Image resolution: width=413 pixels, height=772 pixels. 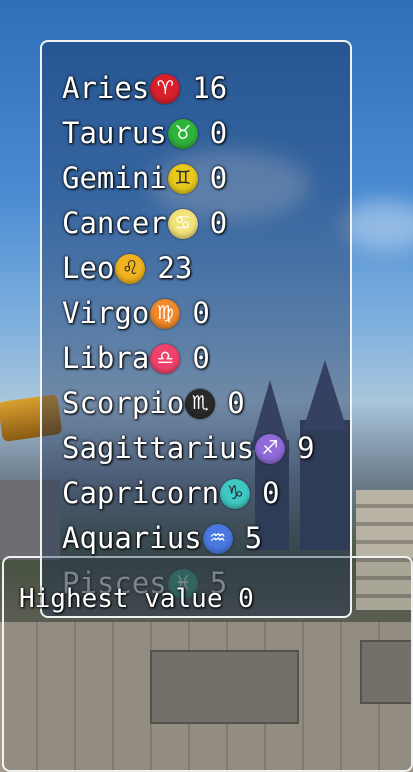 I want to click on aries-icon: ♈, so click(x=165, y=88).